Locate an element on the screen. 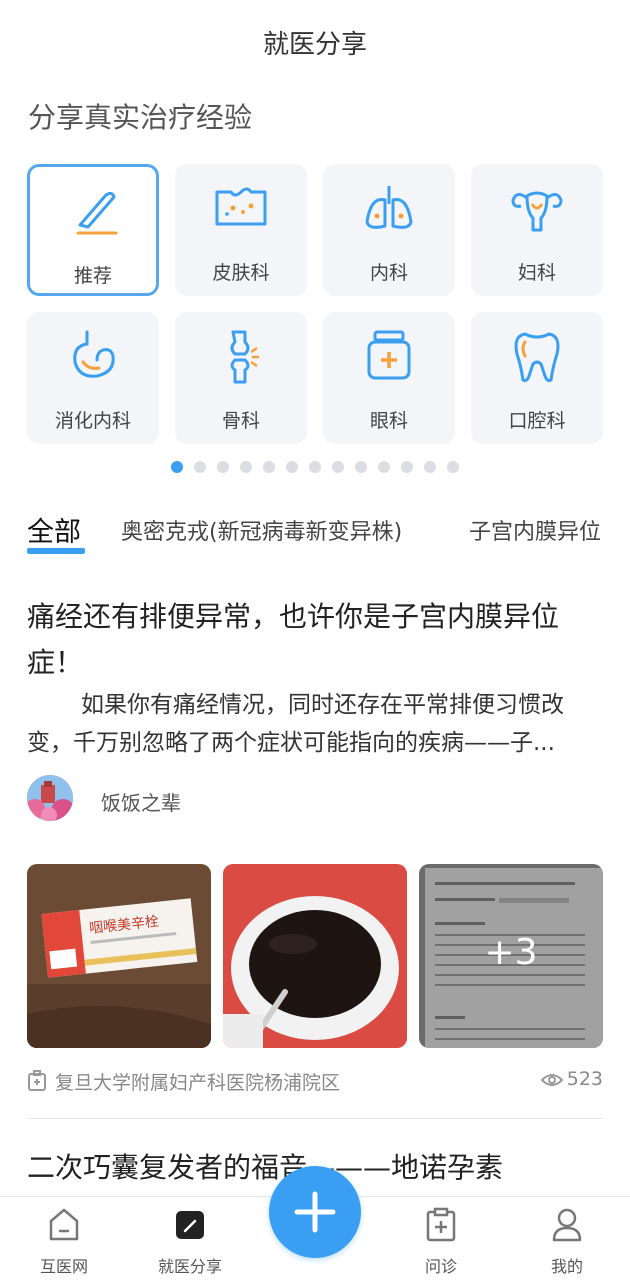  avatar is located at coordinates (50, 798).